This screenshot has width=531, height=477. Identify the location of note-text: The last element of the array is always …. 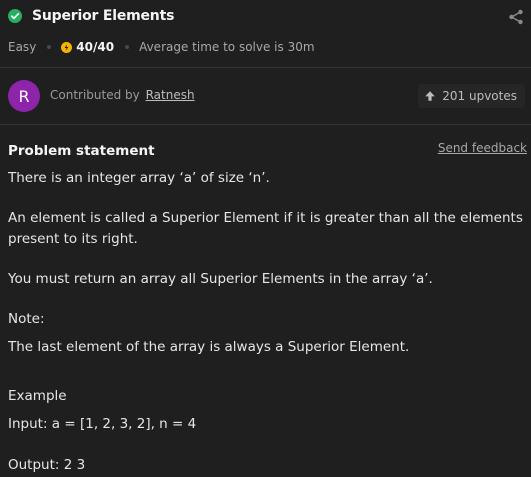
(209, 347).